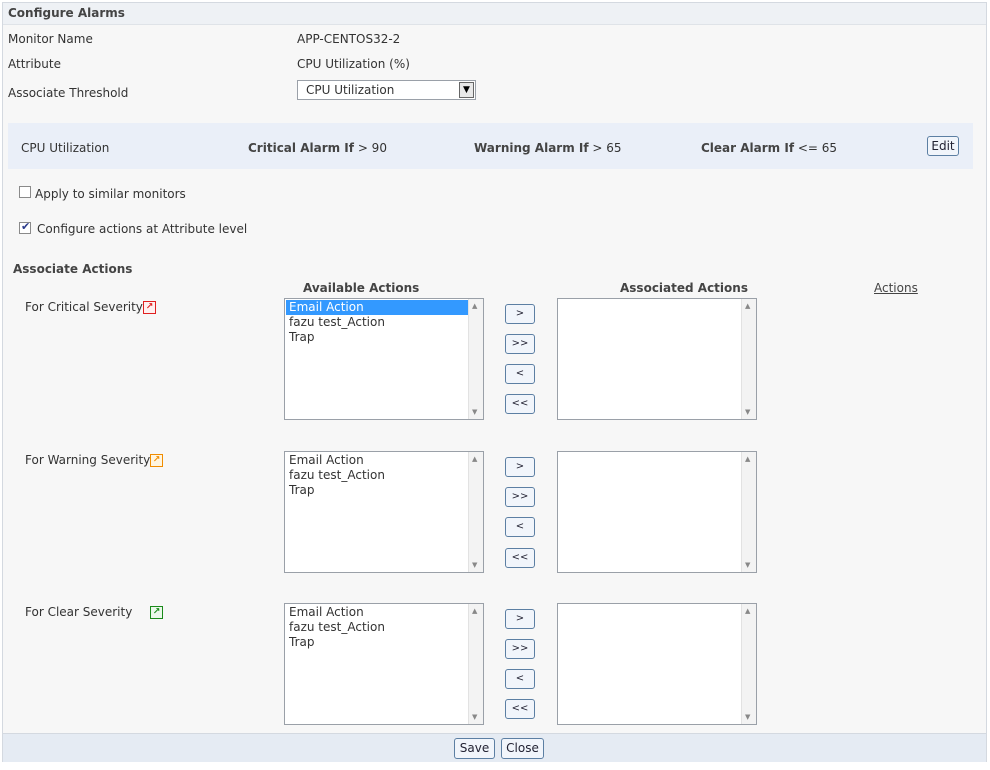 Image resolution: width=990 pixels, height=770 pixels. Describe the element at coordinates (684, 288) in the screenshot. I see `associated-actions-header: Associated Actions` at that location.